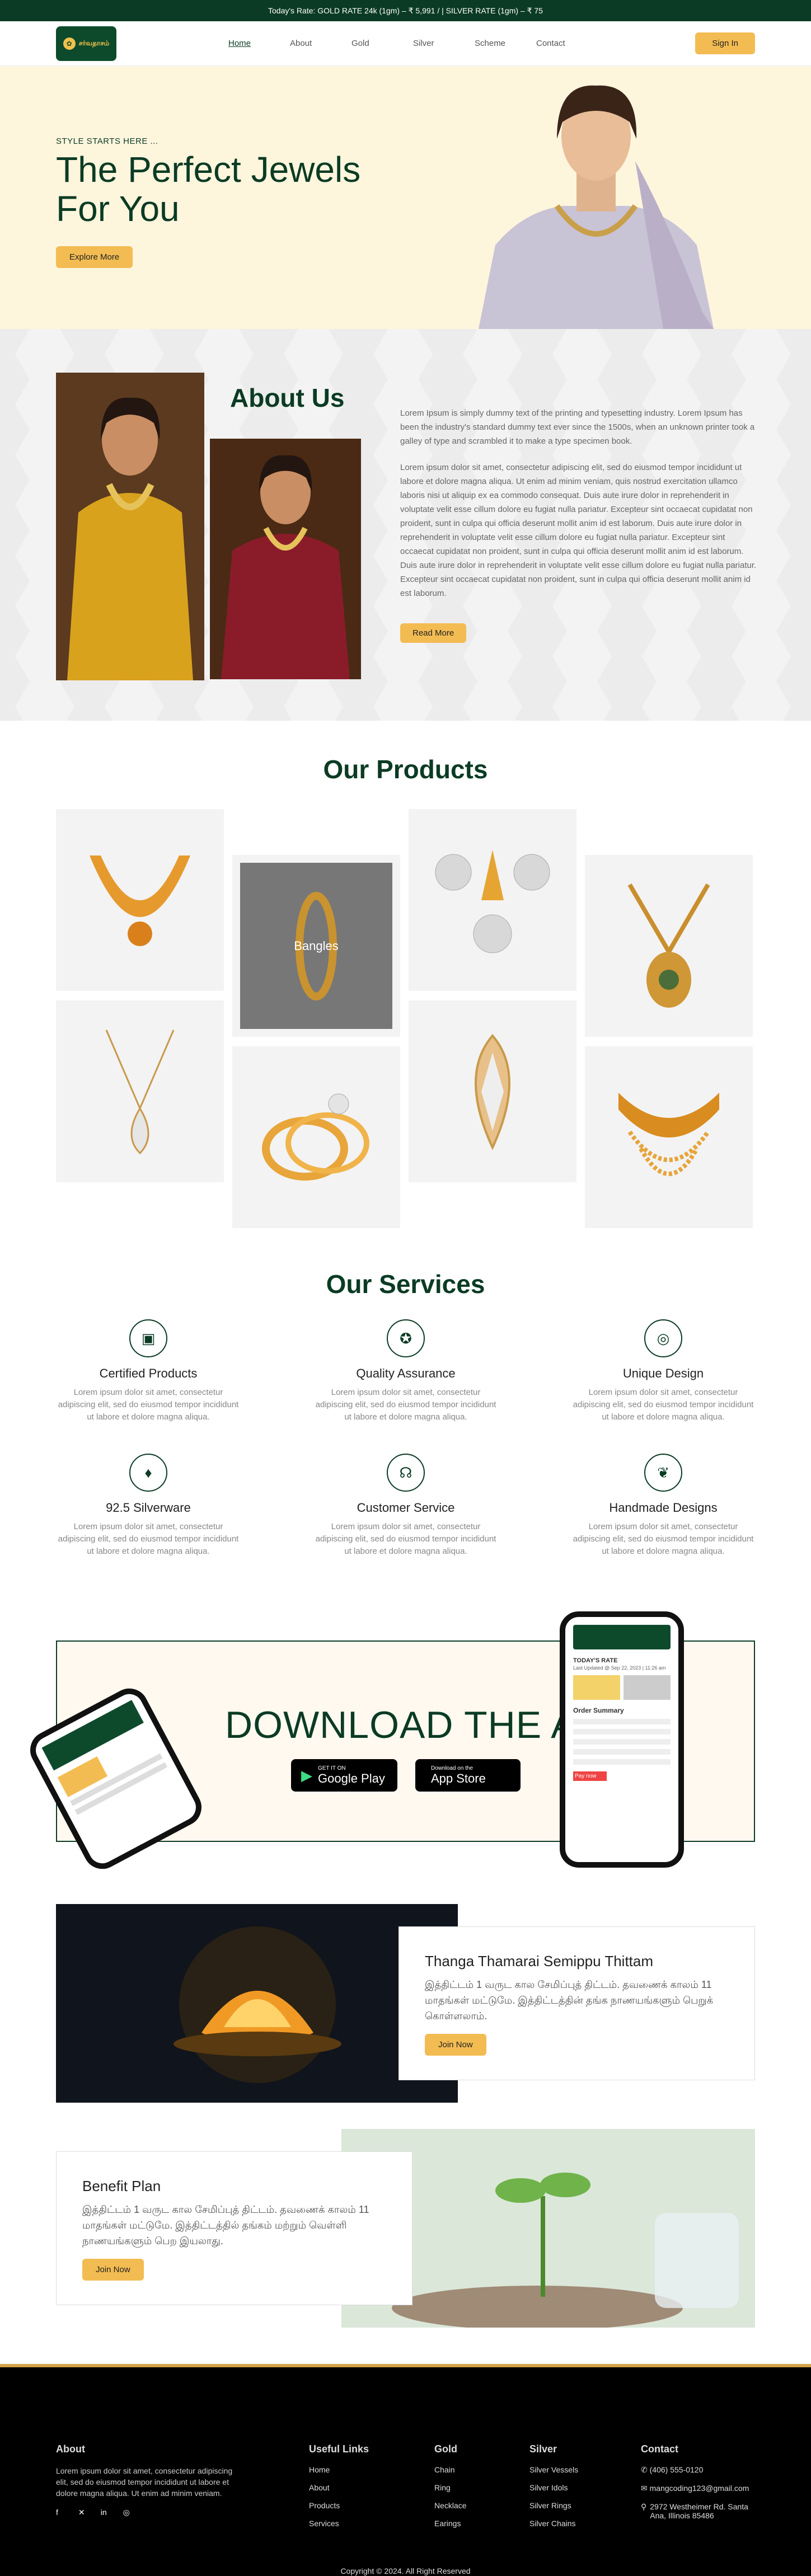 The image size is (811, 2576). I want to click on service-name: Quality Assurance, so click(406, 1373).